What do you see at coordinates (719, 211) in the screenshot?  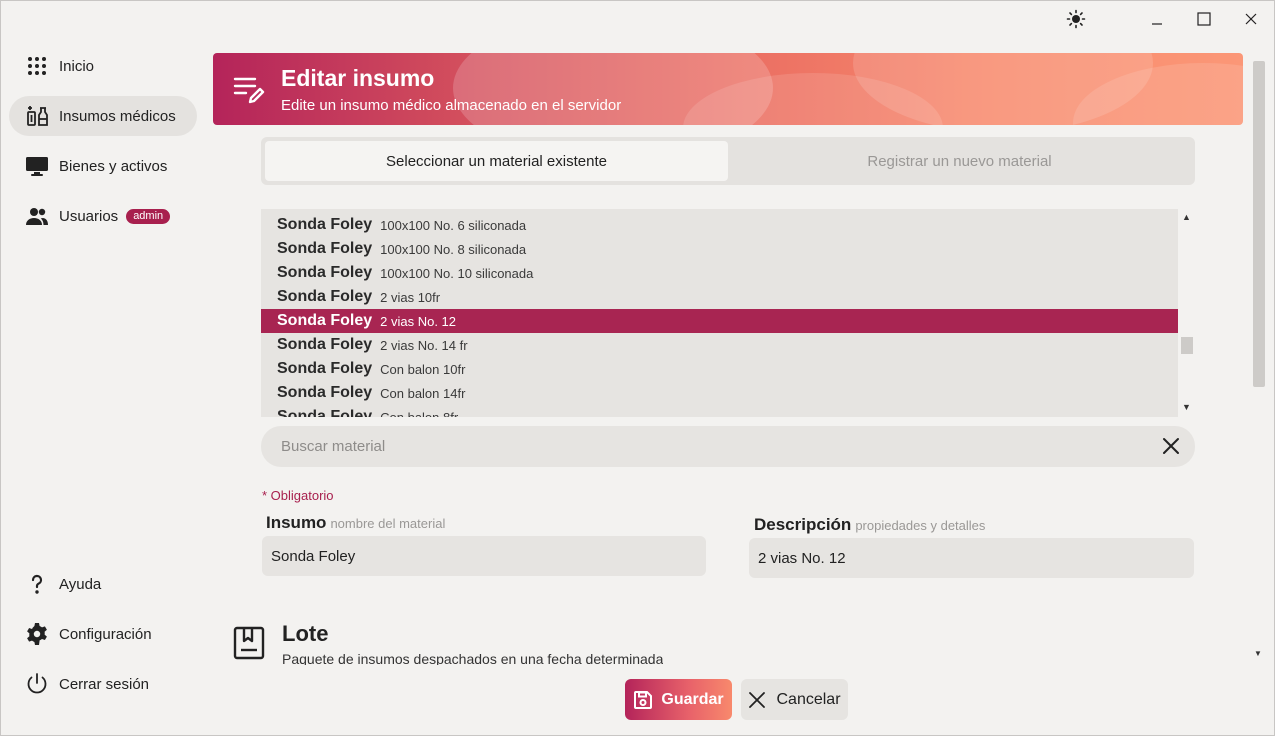 I see `list-item: Sonda Foley` at bounding box center [719, 211].